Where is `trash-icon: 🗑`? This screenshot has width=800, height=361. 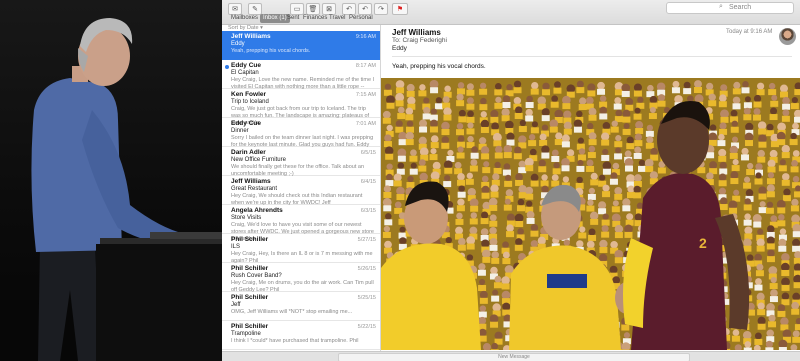
trash-icon: 🗑 is located at coordinates (313, 9).